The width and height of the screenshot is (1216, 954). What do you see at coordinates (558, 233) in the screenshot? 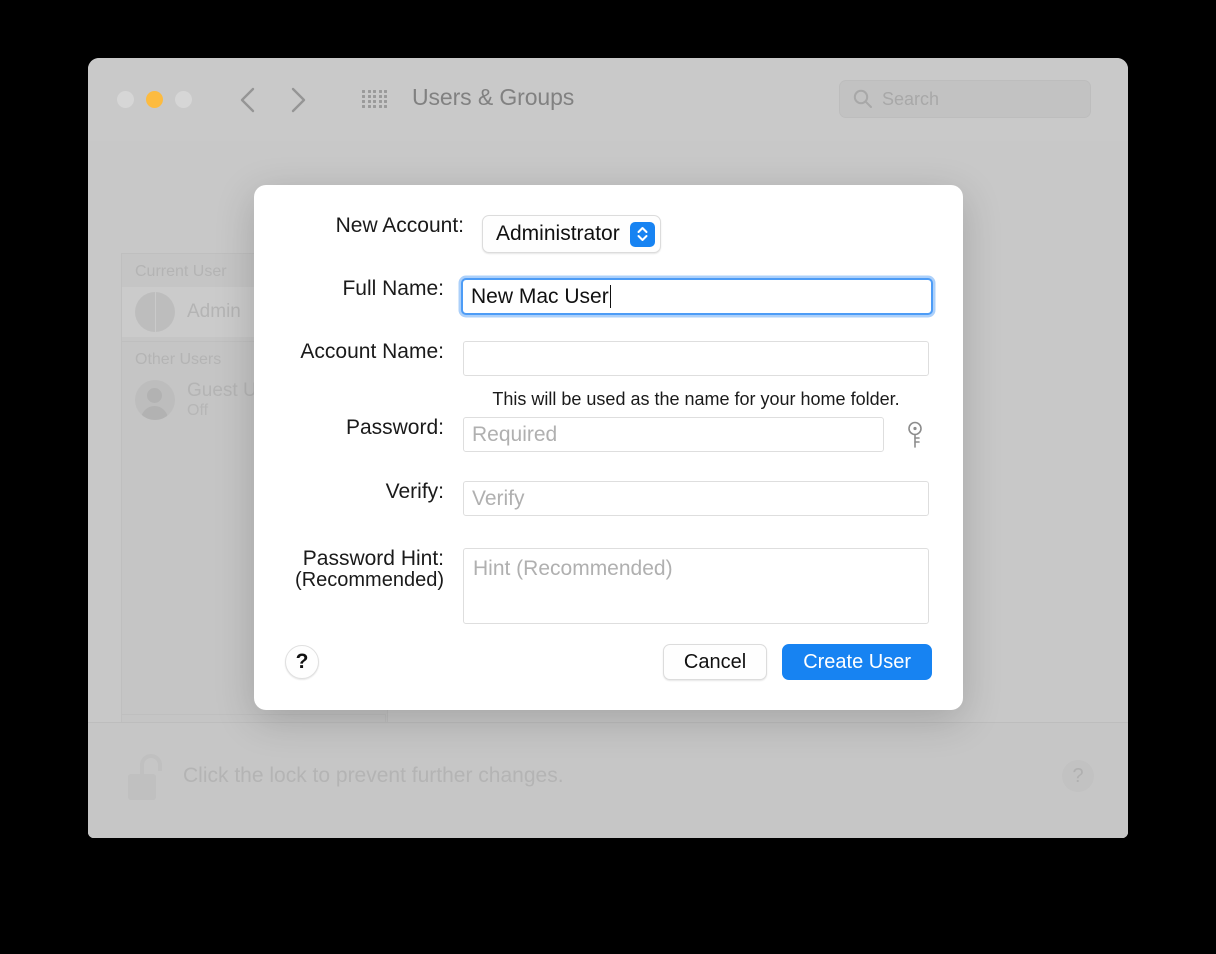
I see `new-account-value: Administrator` at bounding box center [558, 233].